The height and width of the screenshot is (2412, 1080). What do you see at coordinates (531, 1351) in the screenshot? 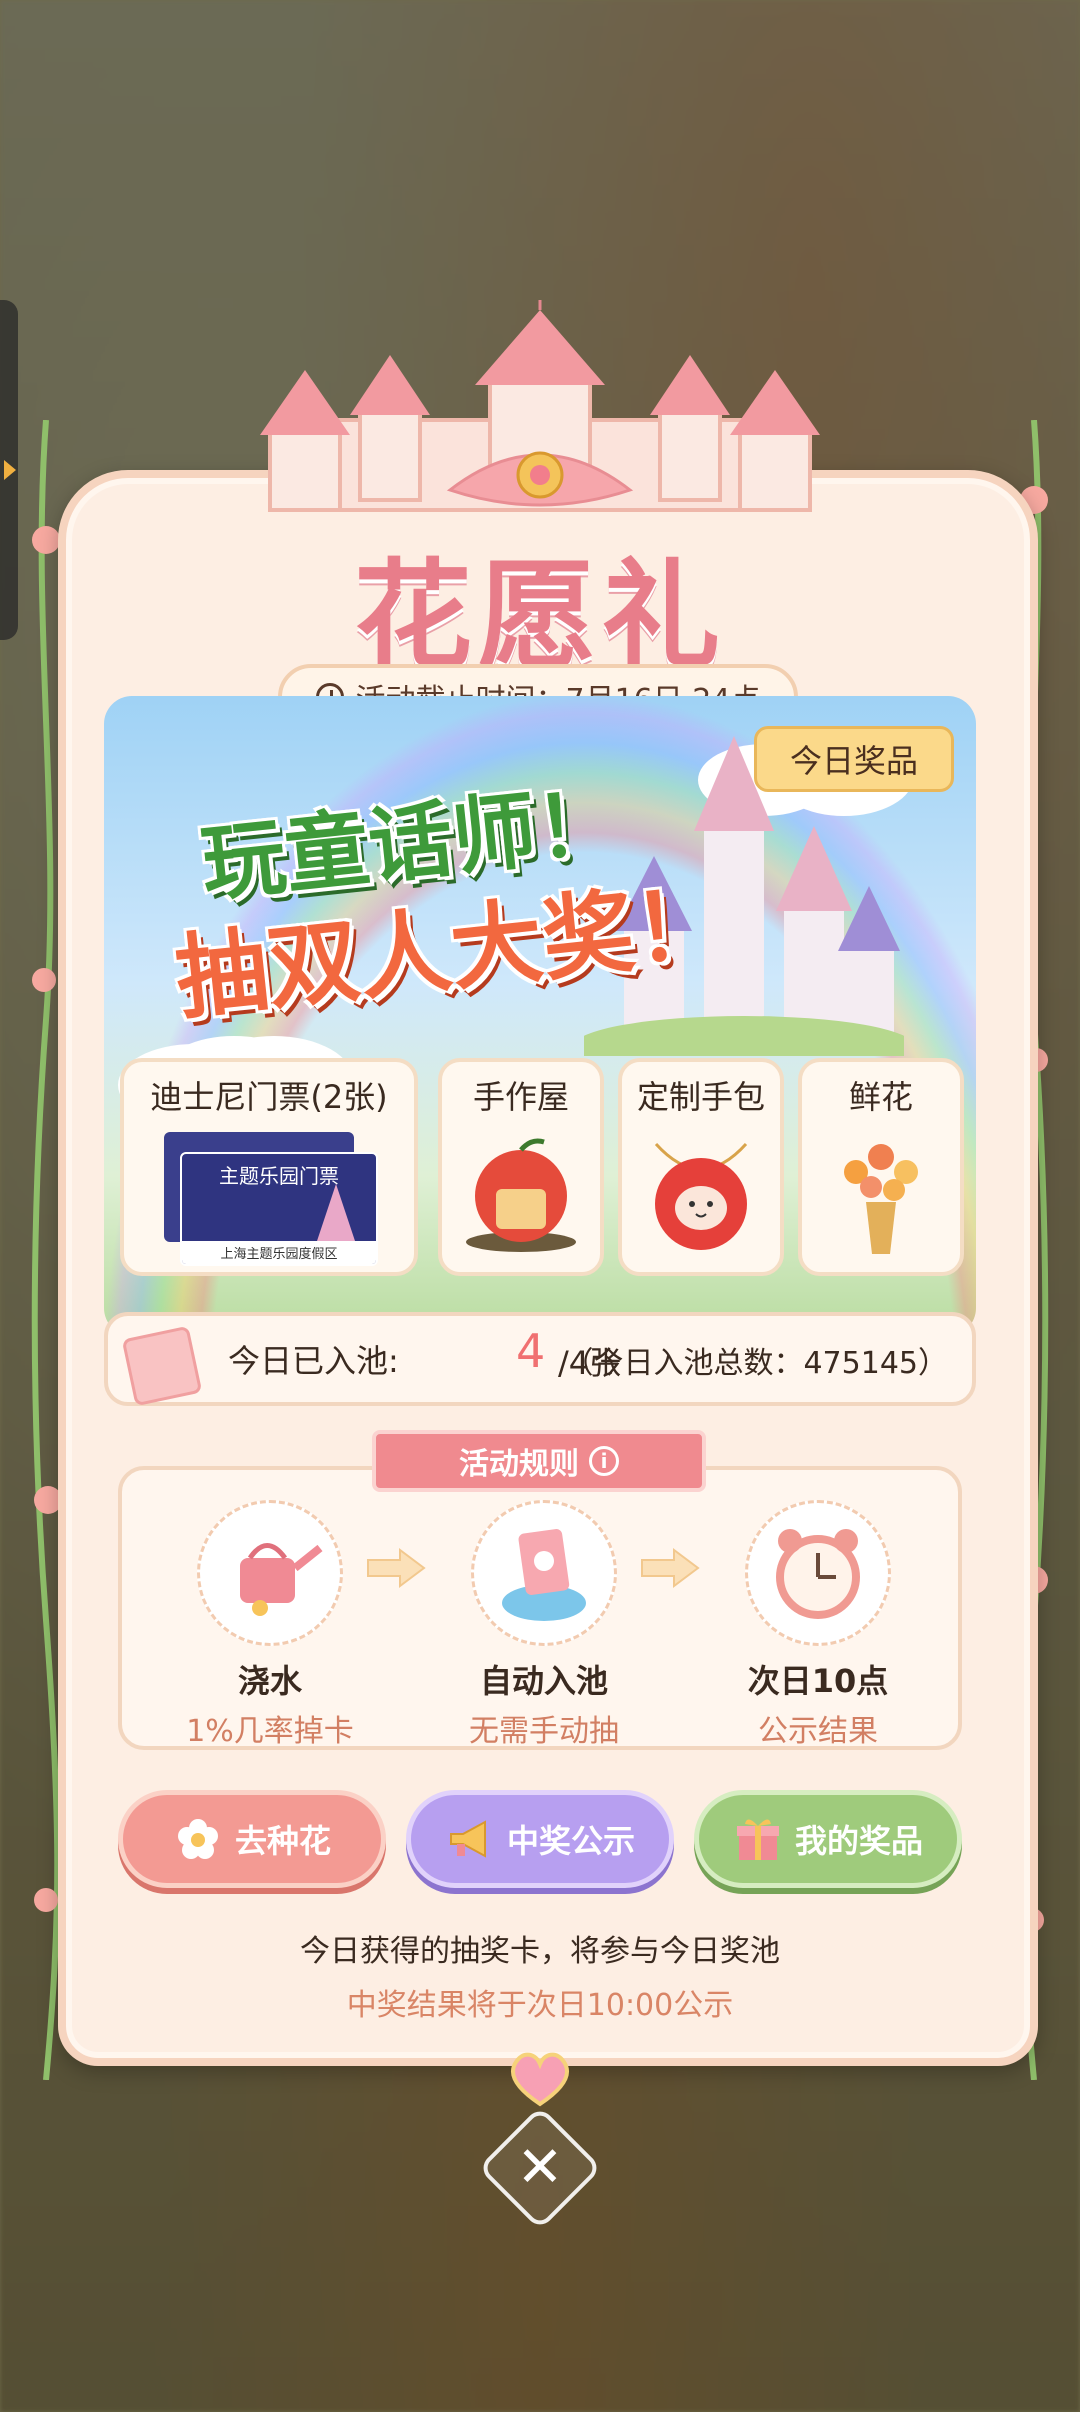
I see `pool-count: 4` at bounding box center [531, 1351].